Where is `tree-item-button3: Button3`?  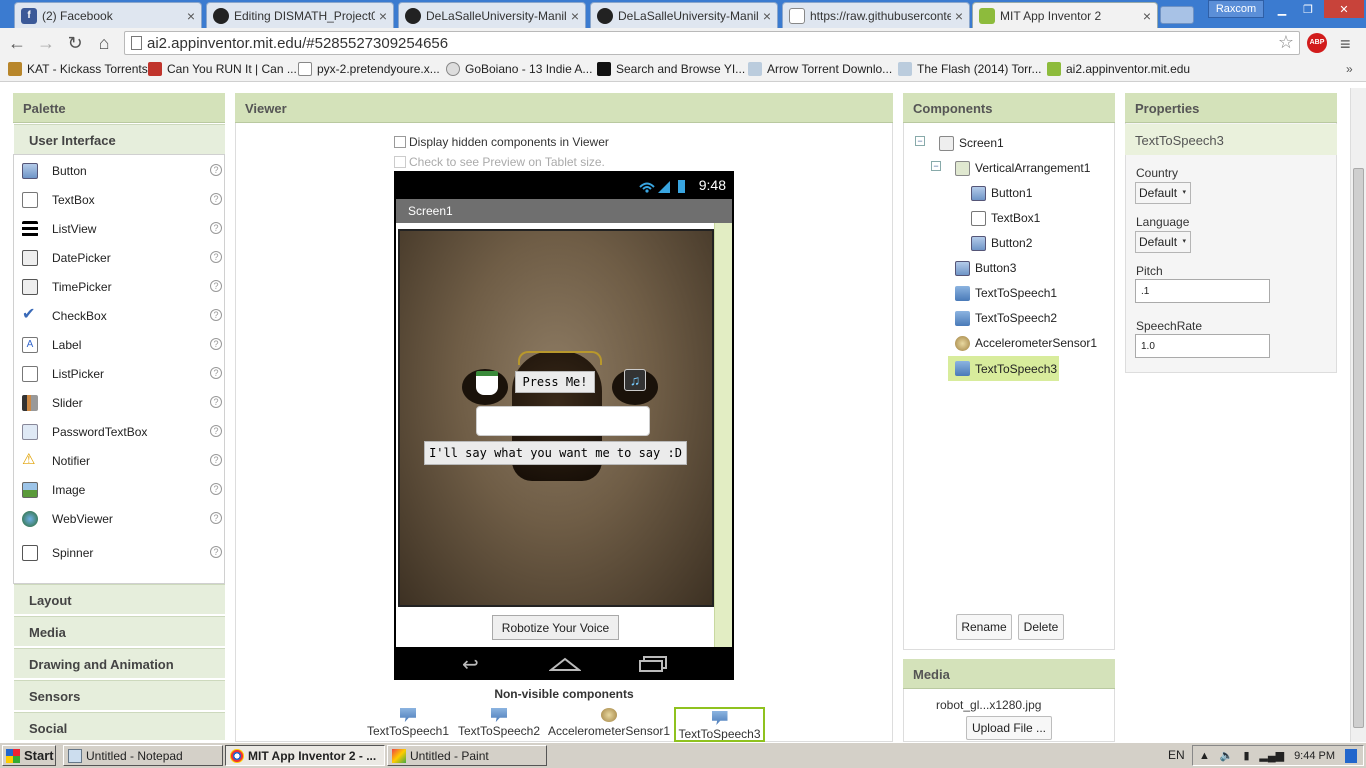
tree-item-button3: Button3 is located at coordinates (985, 268).